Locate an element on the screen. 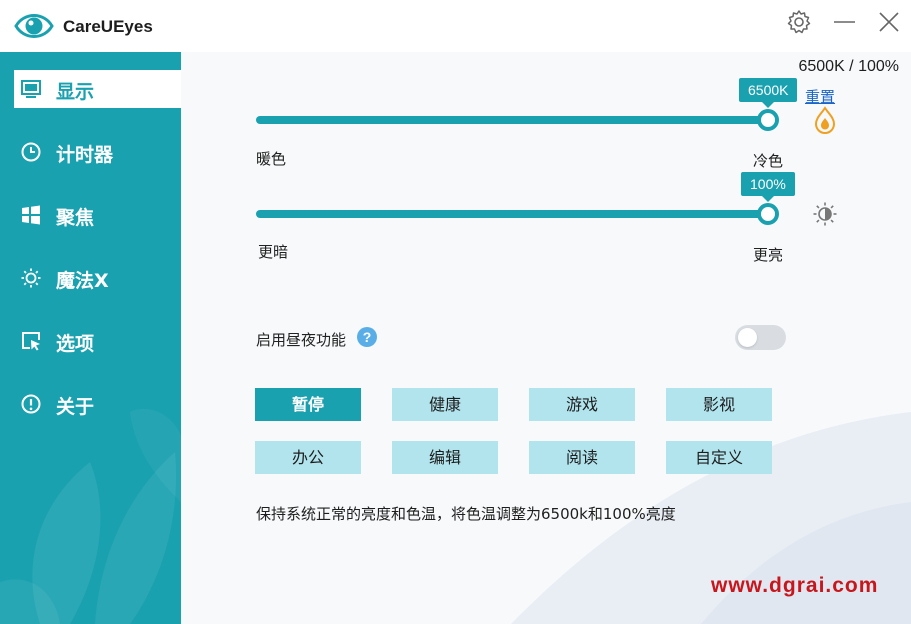 This screenshot has height=624, width=911. sidebar-item-label: 聚焦 is located at coordinates (75, 218).